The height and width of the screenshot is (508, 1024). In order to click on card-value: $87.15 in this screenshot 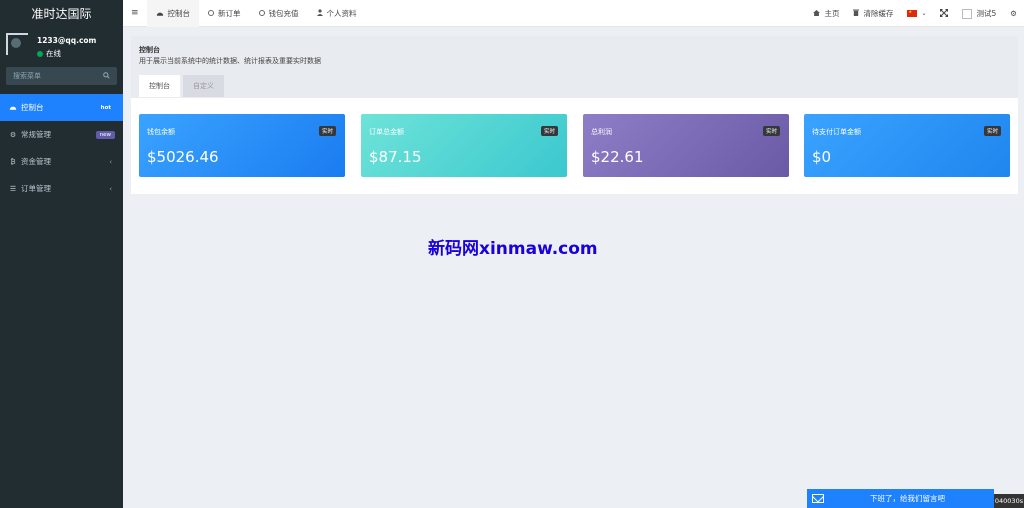, I will do `click(395, 157)`.